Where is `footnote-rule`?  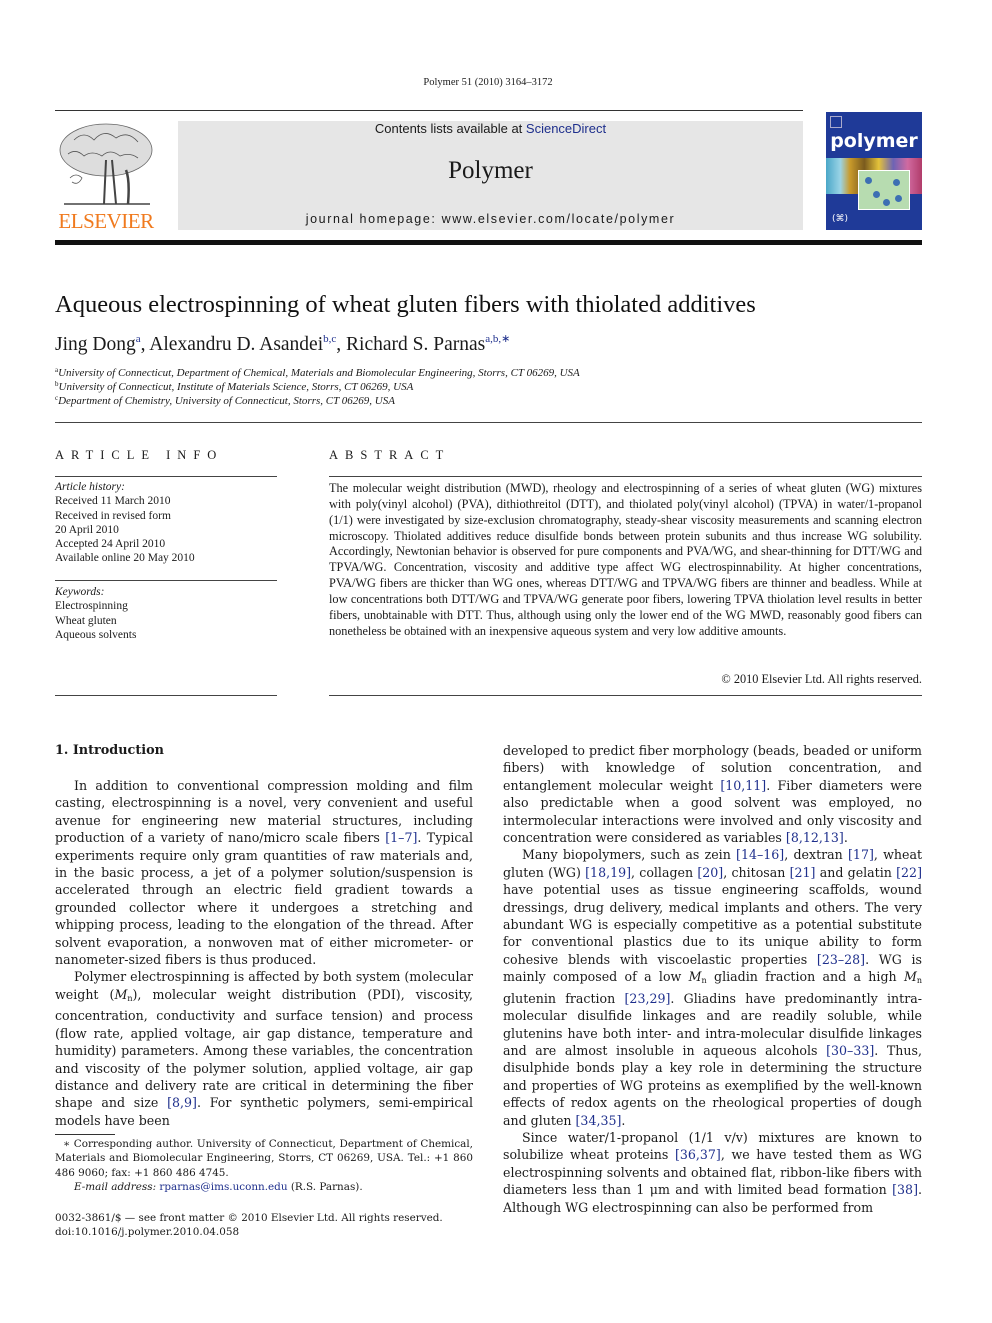 footnote-rule is located at coordinates (85, 1134).